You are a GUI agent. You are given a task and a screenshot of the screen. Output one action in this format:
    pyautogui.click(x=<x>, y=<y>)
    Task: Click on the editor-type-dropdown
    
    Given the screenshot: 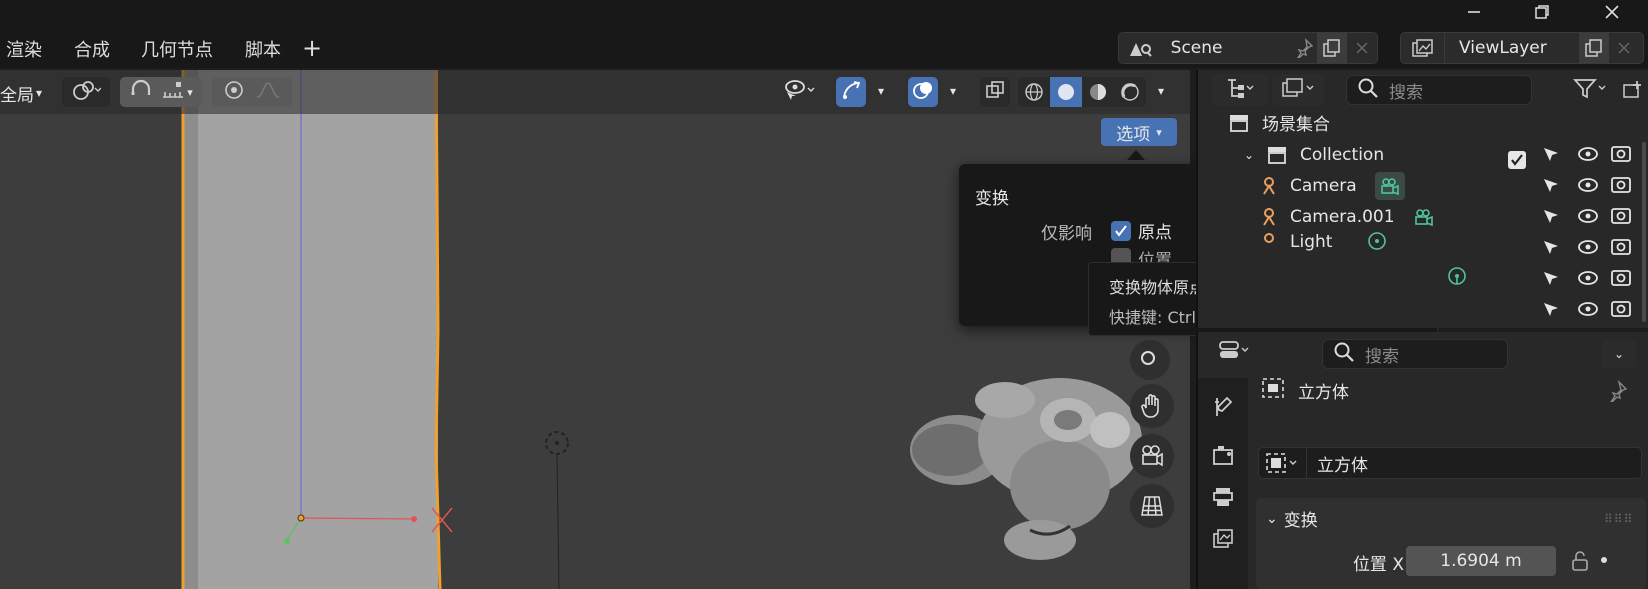 What is the action you would take?
    pyautogui.click(x=1235, y=352)
    